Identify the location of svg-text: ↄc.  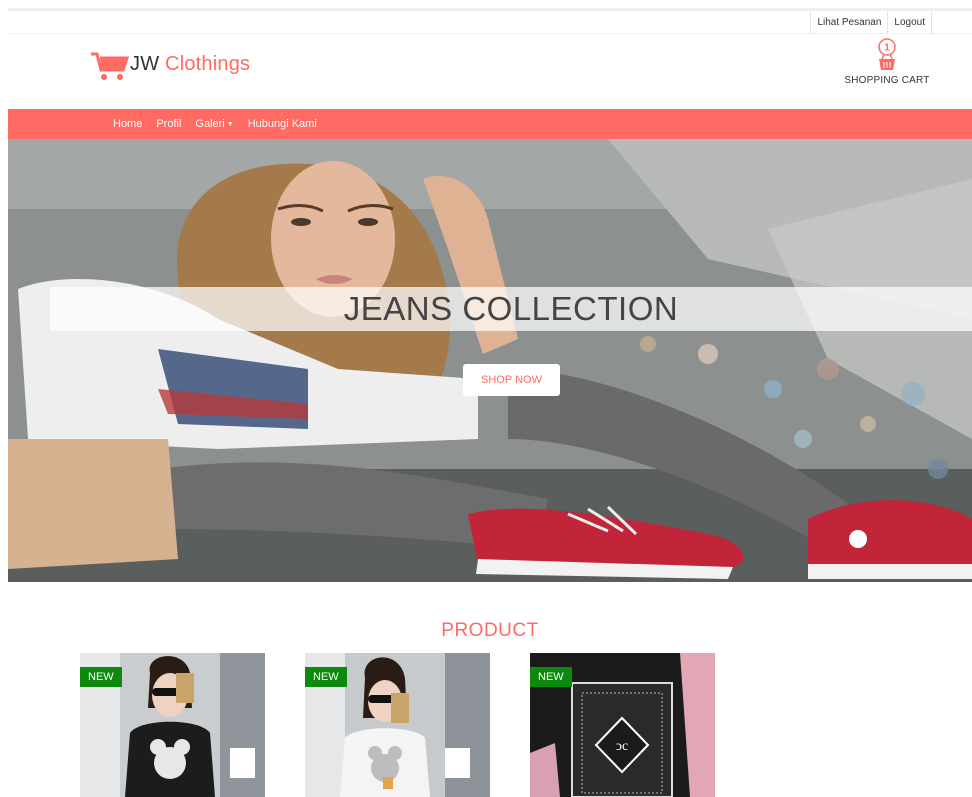
(622, 746).